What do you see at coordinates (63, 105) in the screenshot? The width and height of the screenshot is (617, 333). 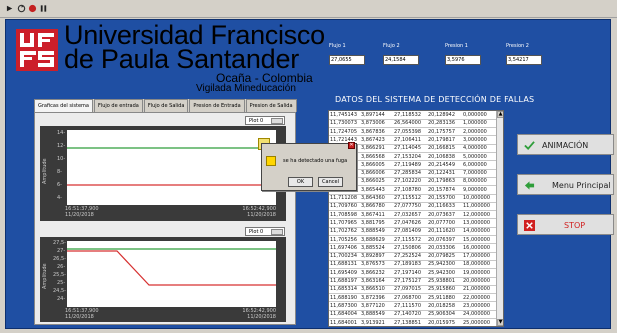 I see `tab-graficas: Graficas del sistema` at bounding box center [63, 105].